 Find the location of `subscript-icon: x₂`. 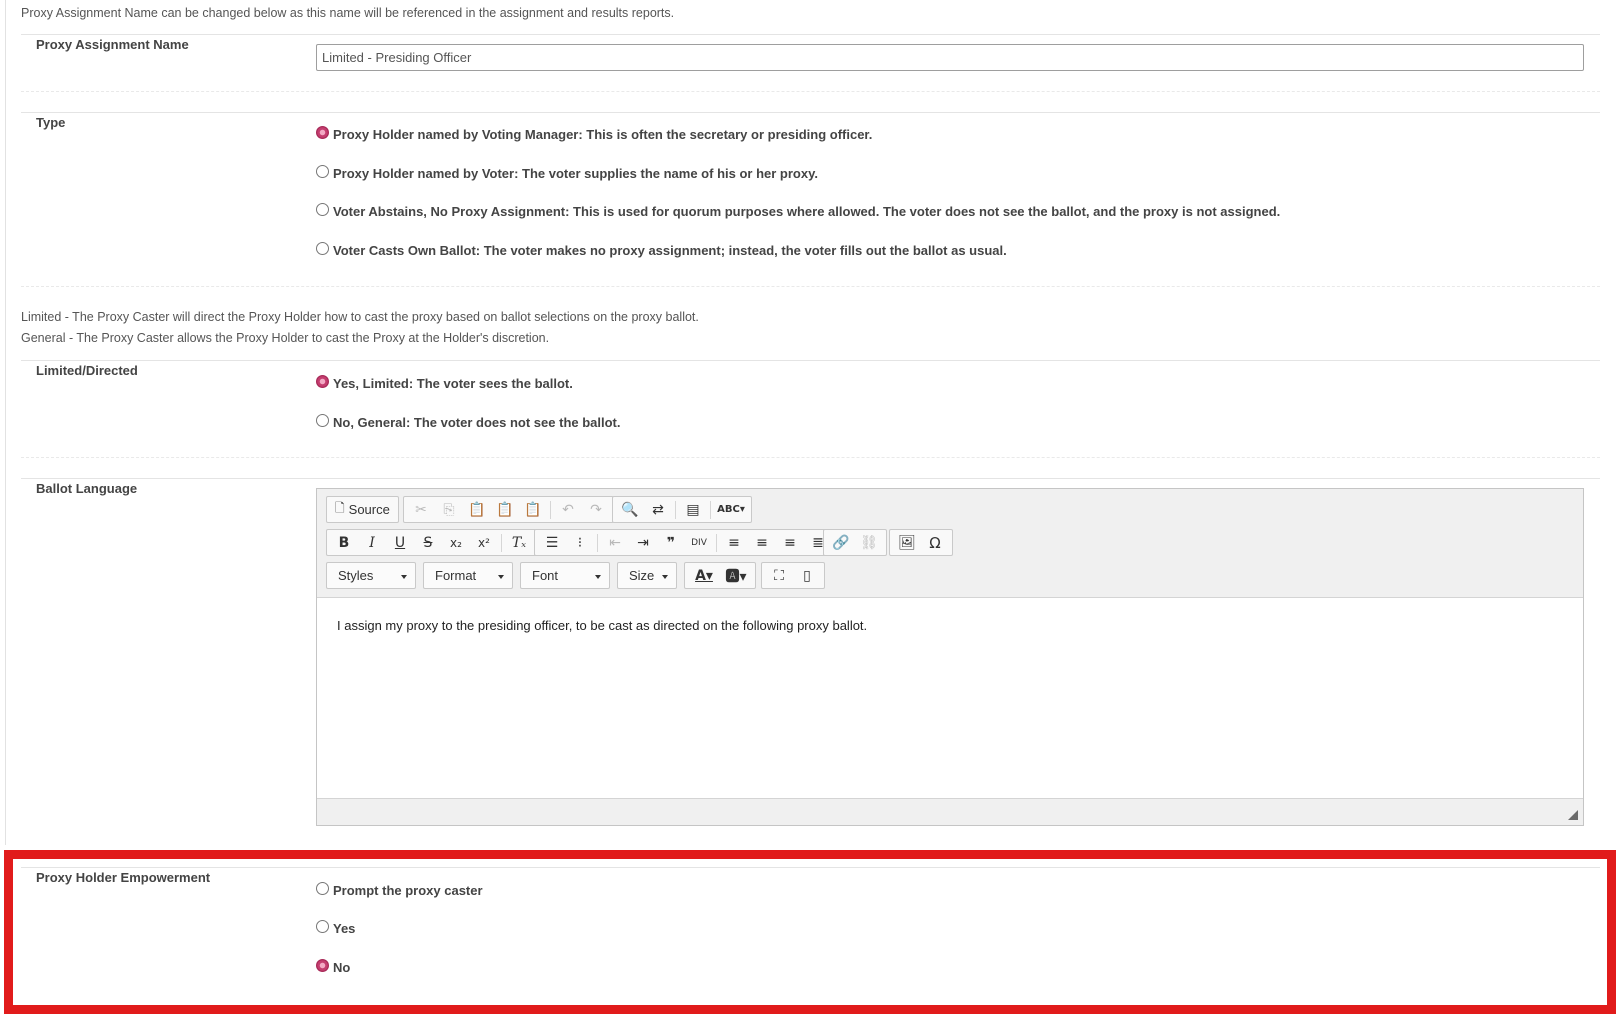

subscript-icon: x₂ is located at coordinates (456, 543).